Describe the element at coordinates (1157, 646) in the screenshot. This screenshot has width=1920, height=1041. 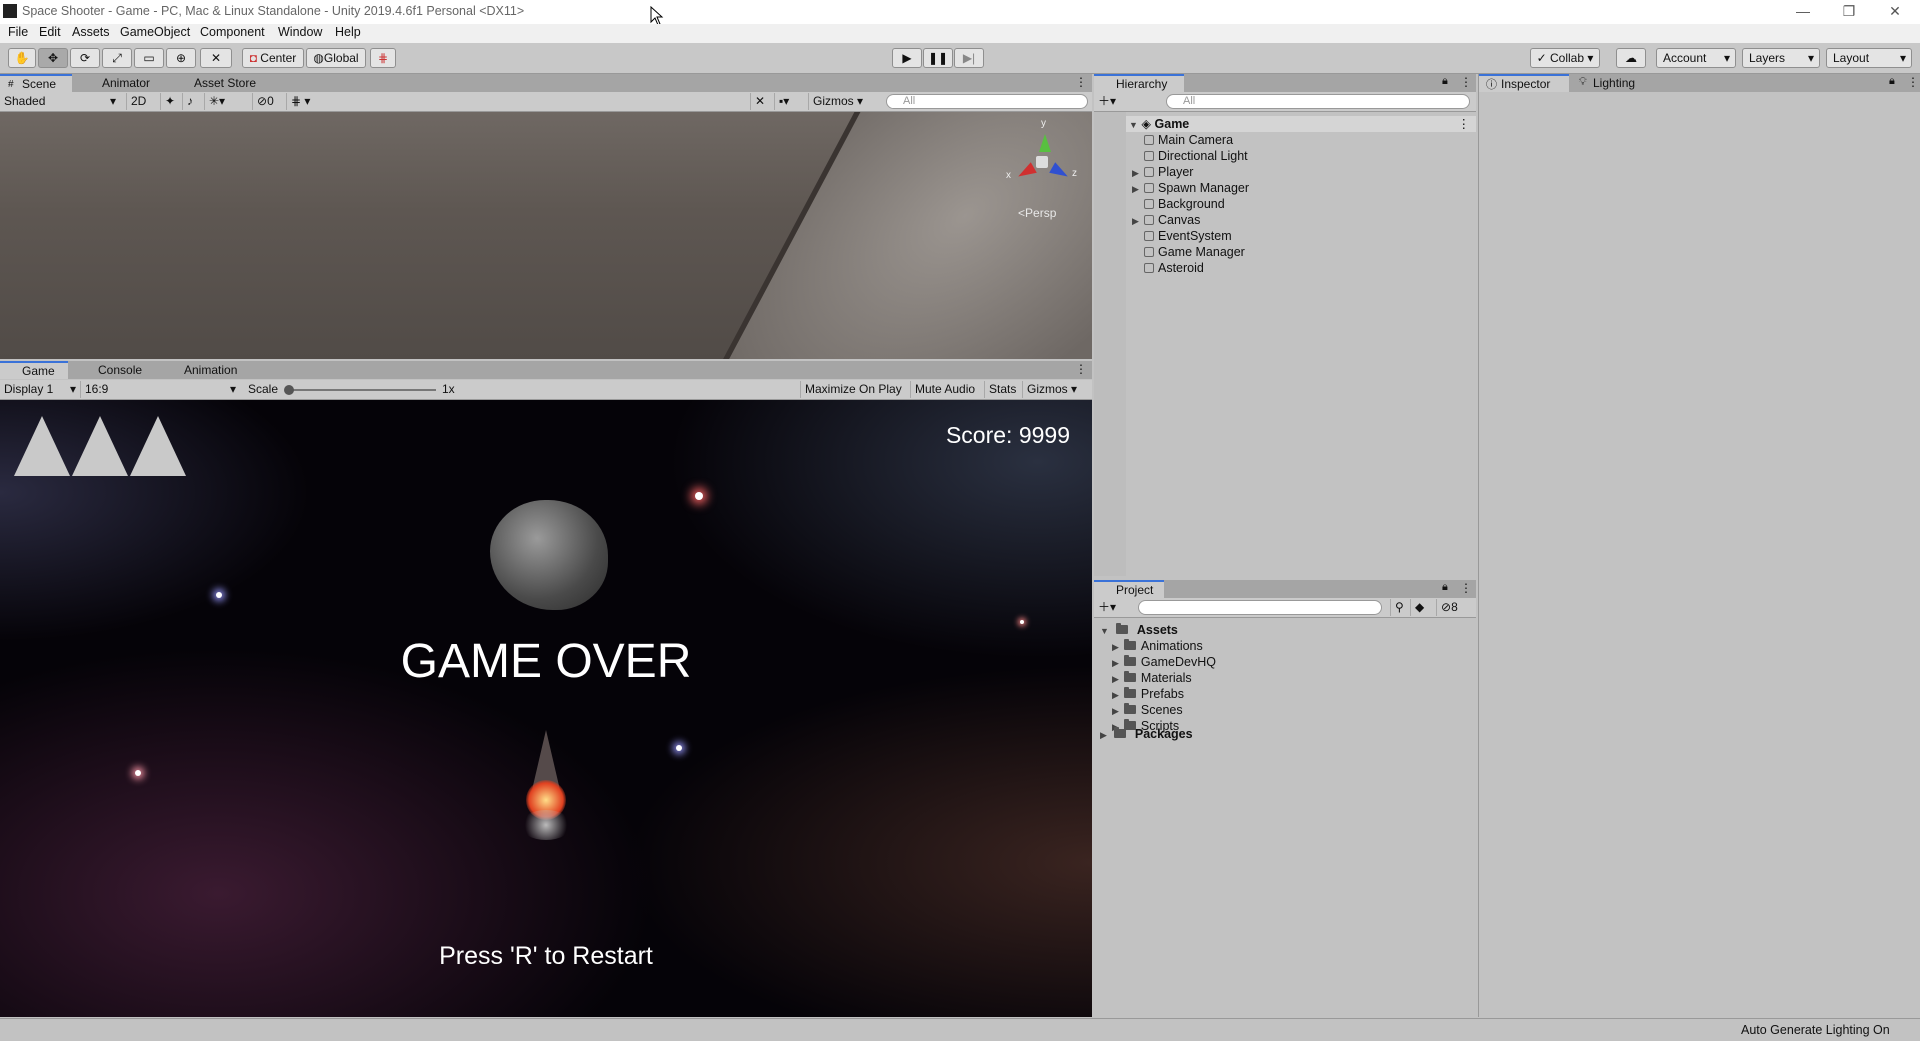
I see `project-folder-row: ▶ Animations` at that location.